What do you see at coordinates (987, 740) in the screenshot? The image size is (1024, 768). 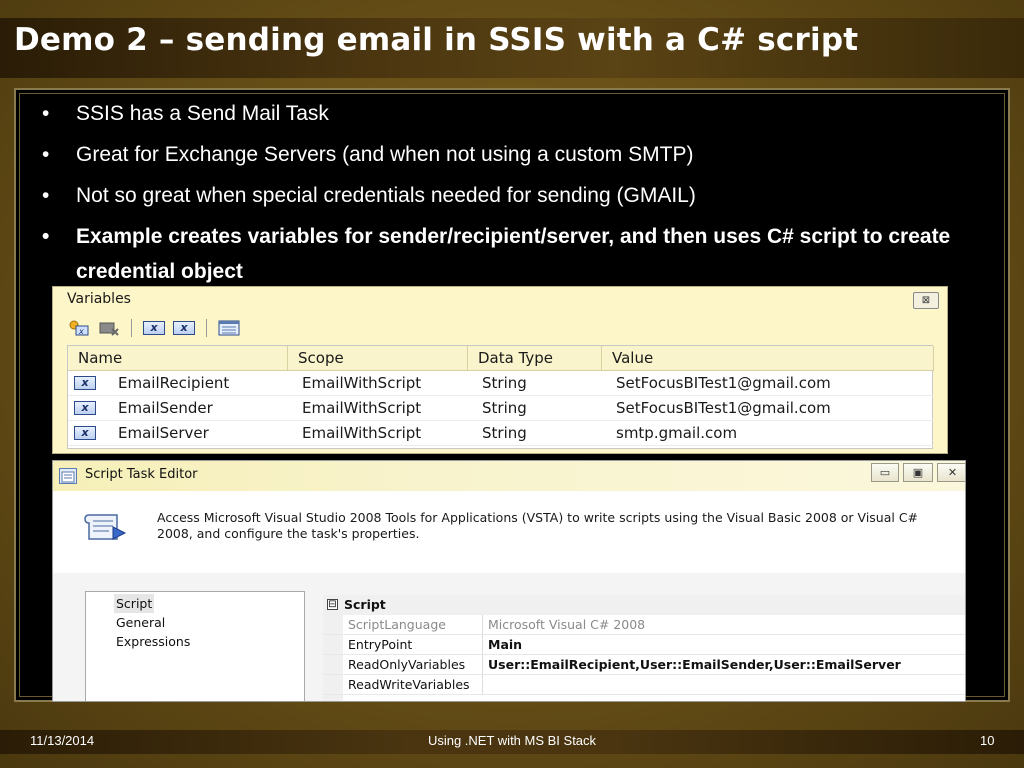 I see `page-number: 10` at bounding box center [987, 740].